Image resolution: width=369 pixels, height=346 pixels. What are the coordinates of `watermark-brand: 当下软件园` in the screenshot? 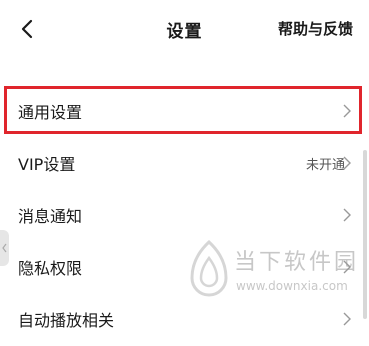 It's located at (297, 262).